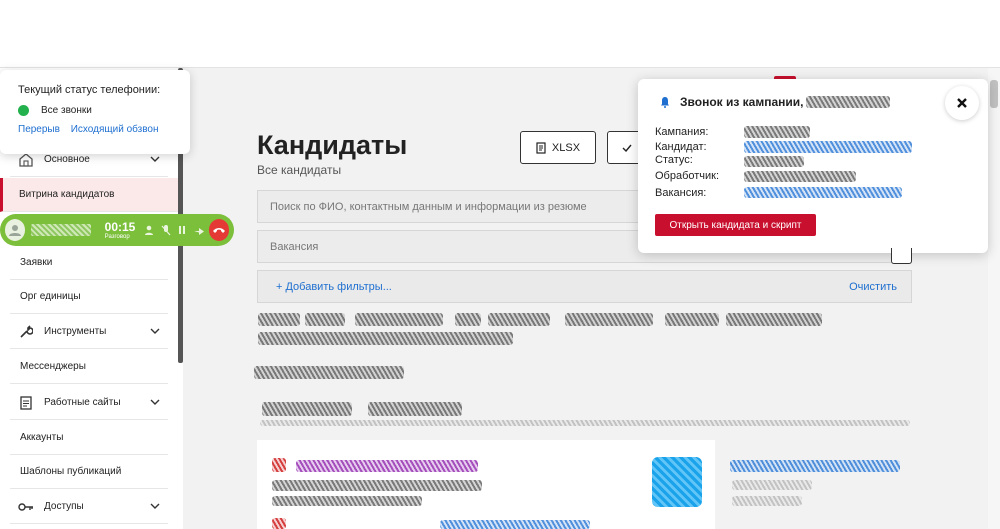  Describe the element at coordinates (515, 524) in the screenshot. I see `redacted-link` at that location.